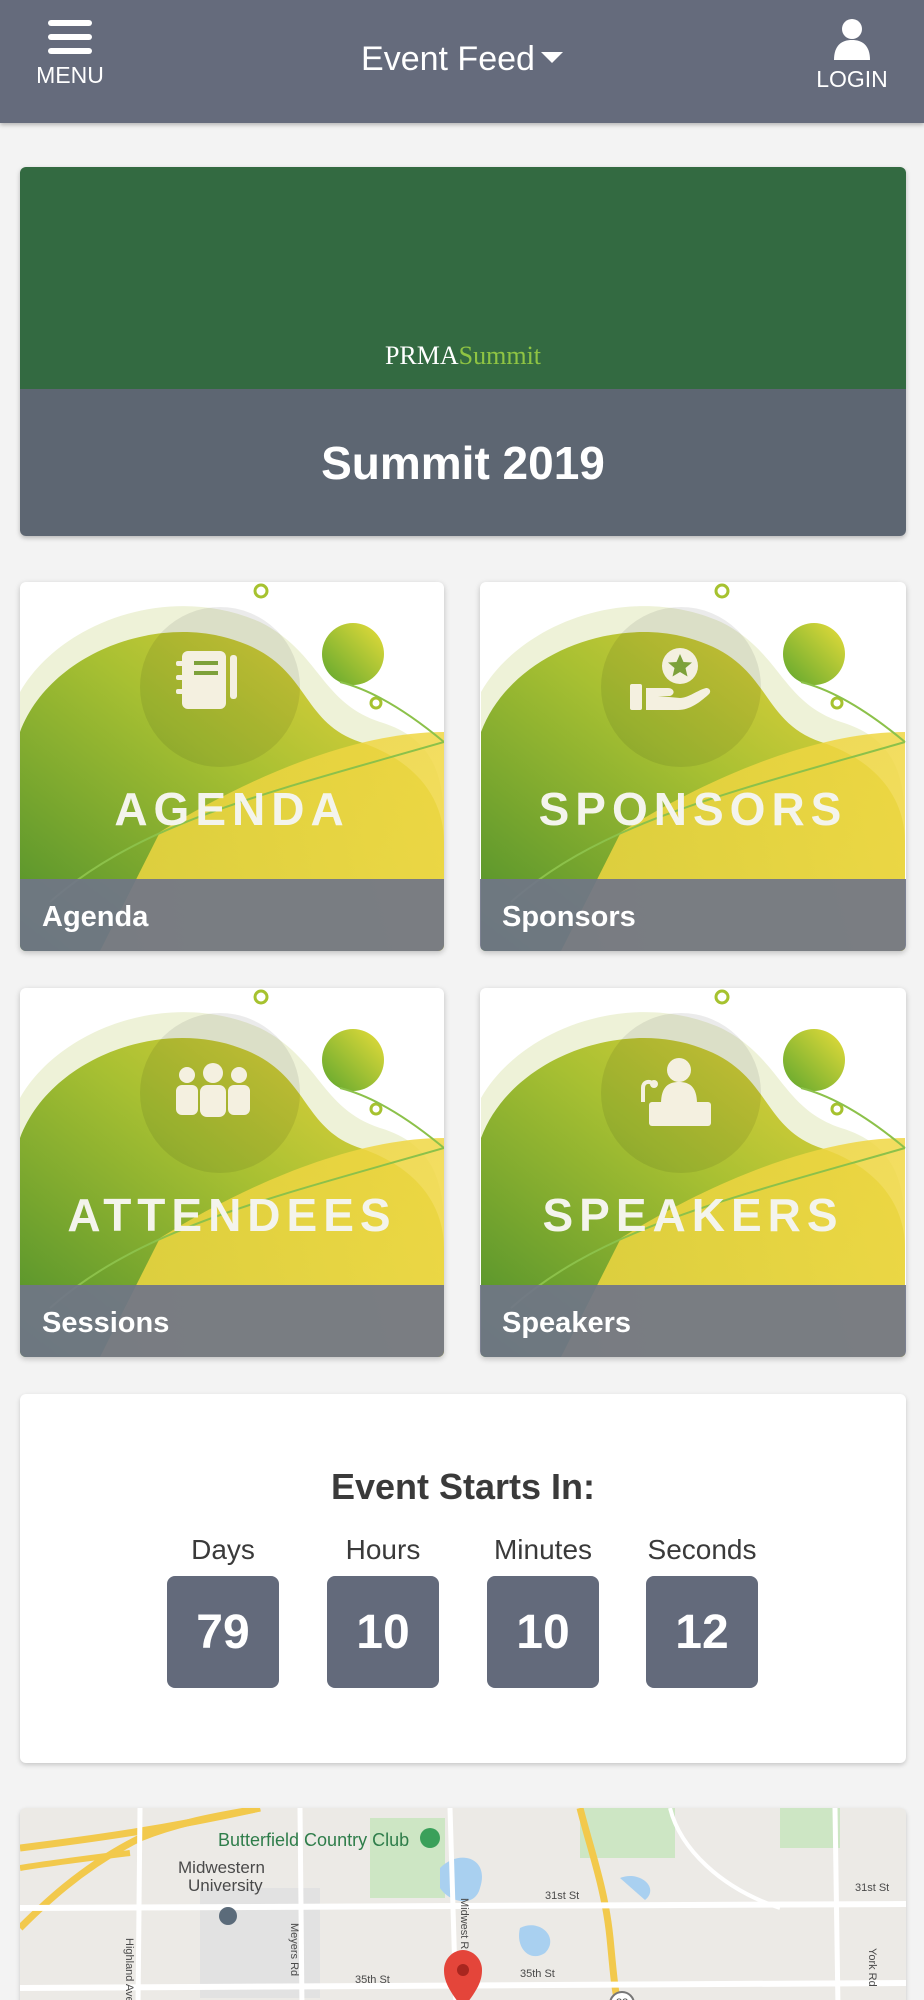 This screenshot has width=924, height=2000. What do you see at coordinates (232, 1215) in the screenshot?
I see `tile-big-text: ATTENDEES` at bounding box center [232, 1215].